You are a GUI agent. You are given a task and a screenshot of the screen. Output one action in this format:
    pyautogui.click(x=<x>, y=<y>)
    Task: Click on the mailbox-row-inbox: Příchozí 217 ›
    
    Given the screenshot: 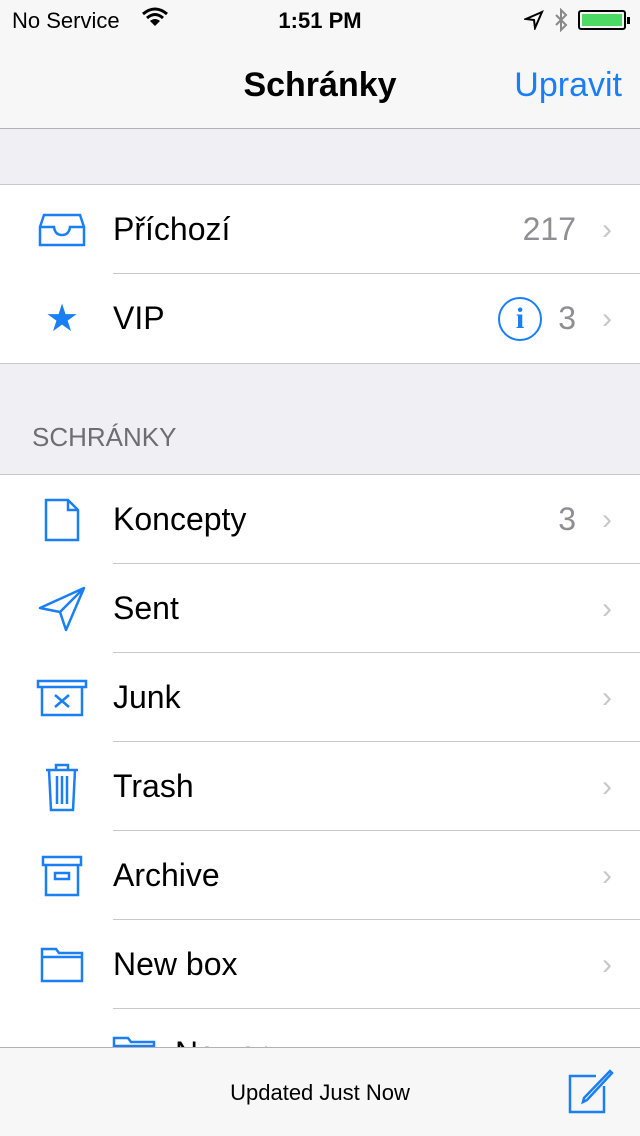 What is the action you would take?
    pyautogui.click(x=320, y=229)
    